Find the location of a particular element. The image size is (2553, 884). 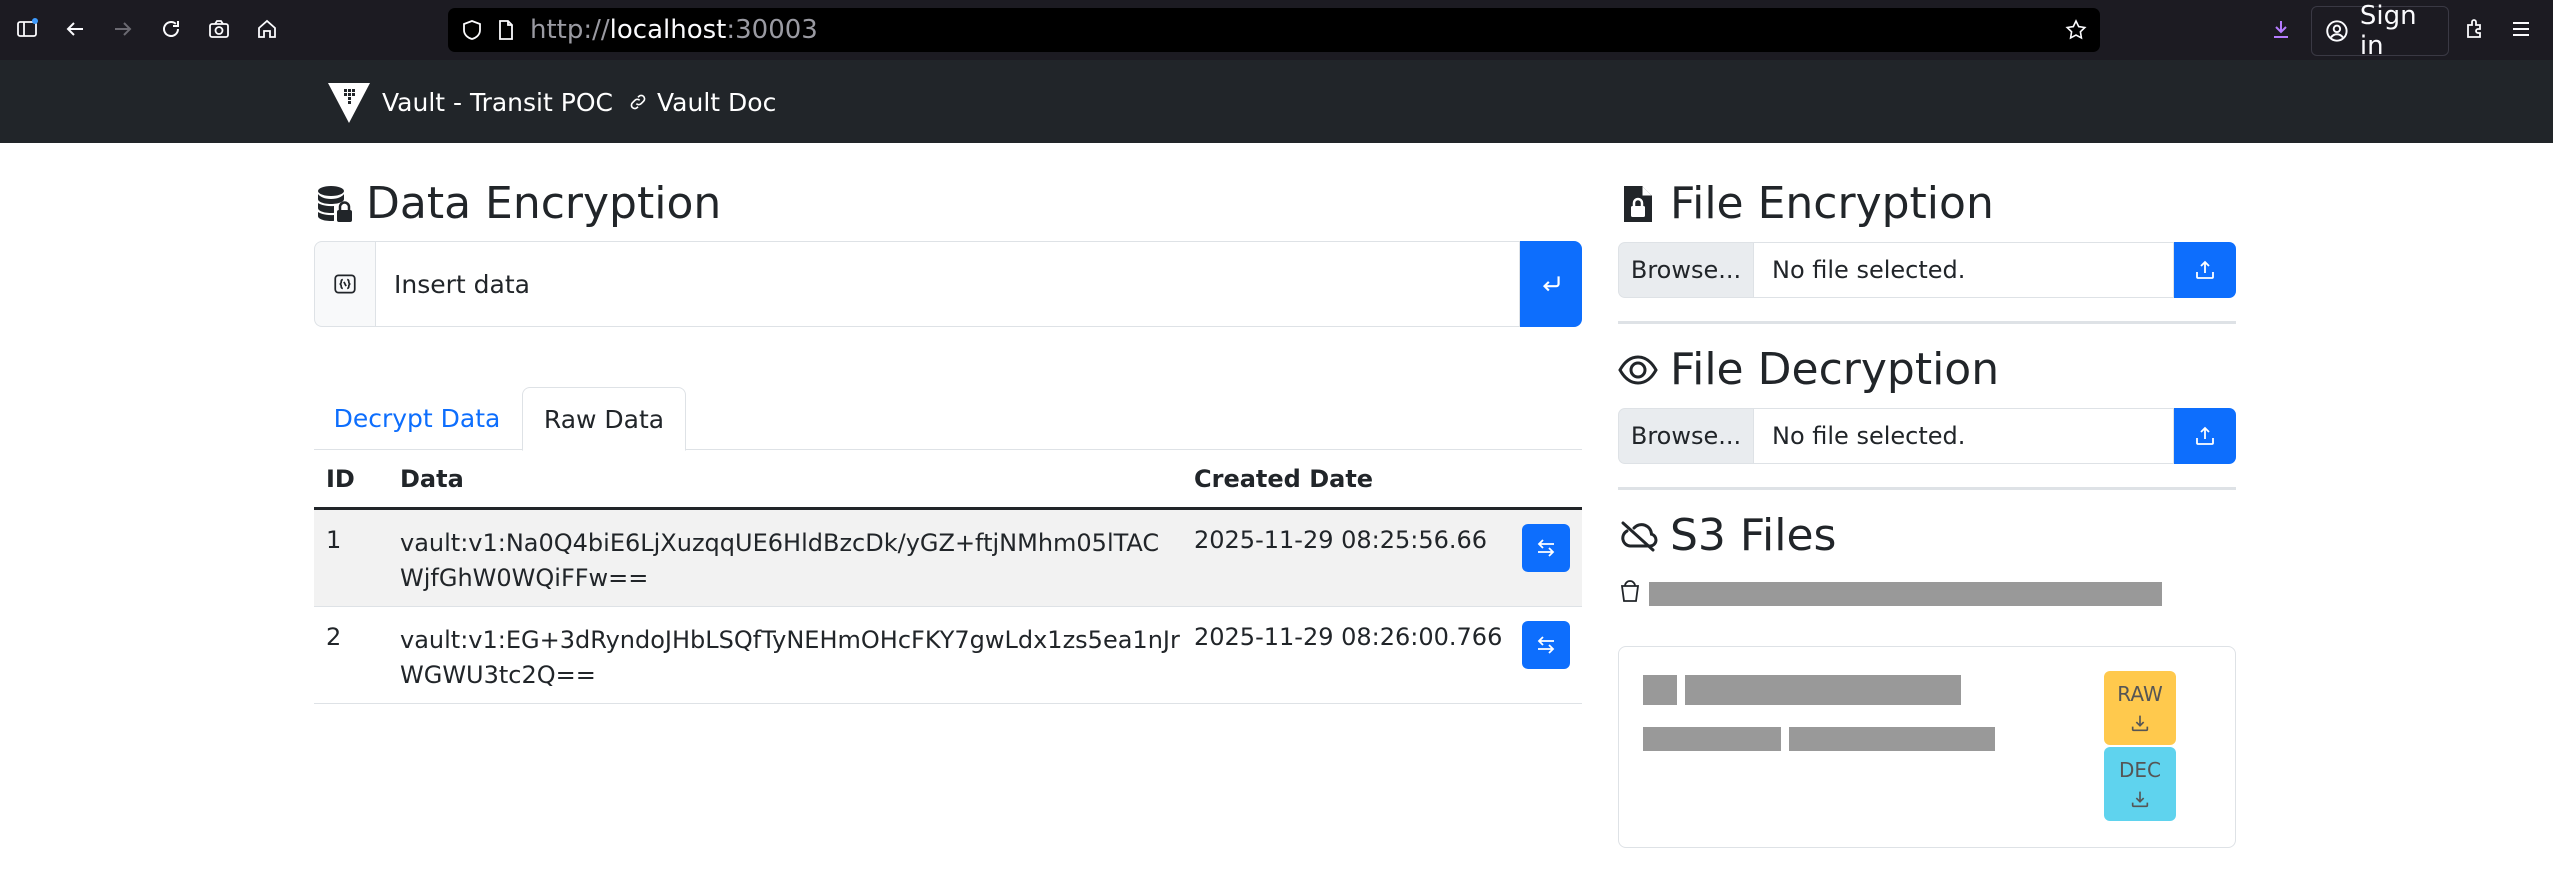

data-input-group: Insert data is located at coordinates (948, 284).